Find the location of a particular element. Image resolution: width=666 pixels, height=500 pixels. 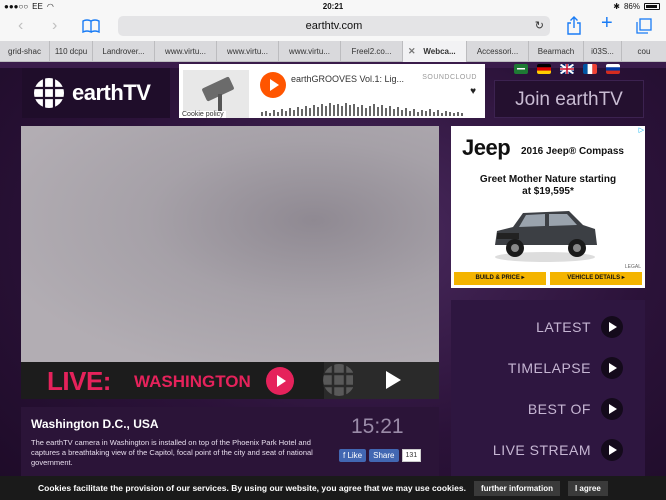

video-play-icon is located at coordinates (393, 380).